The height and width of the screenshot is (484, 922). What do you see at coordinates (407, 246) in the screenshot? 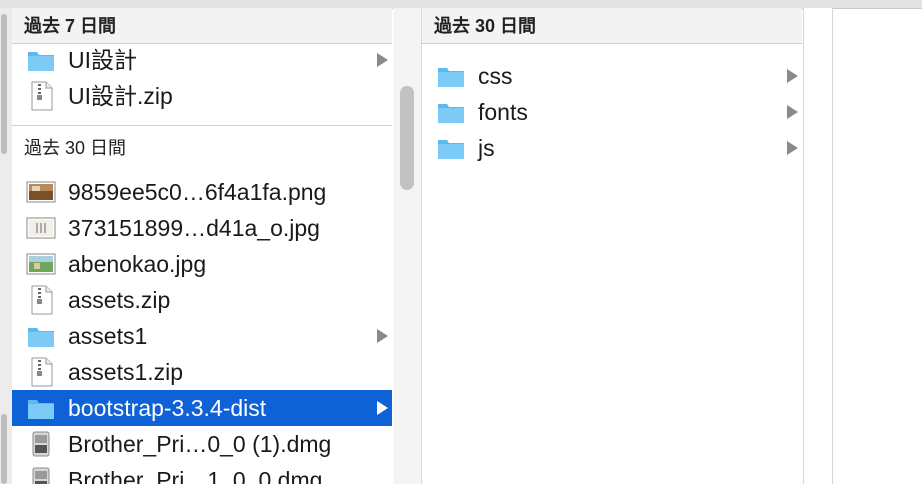
I see `column-scrollbar` at bounding box center [407, 246].